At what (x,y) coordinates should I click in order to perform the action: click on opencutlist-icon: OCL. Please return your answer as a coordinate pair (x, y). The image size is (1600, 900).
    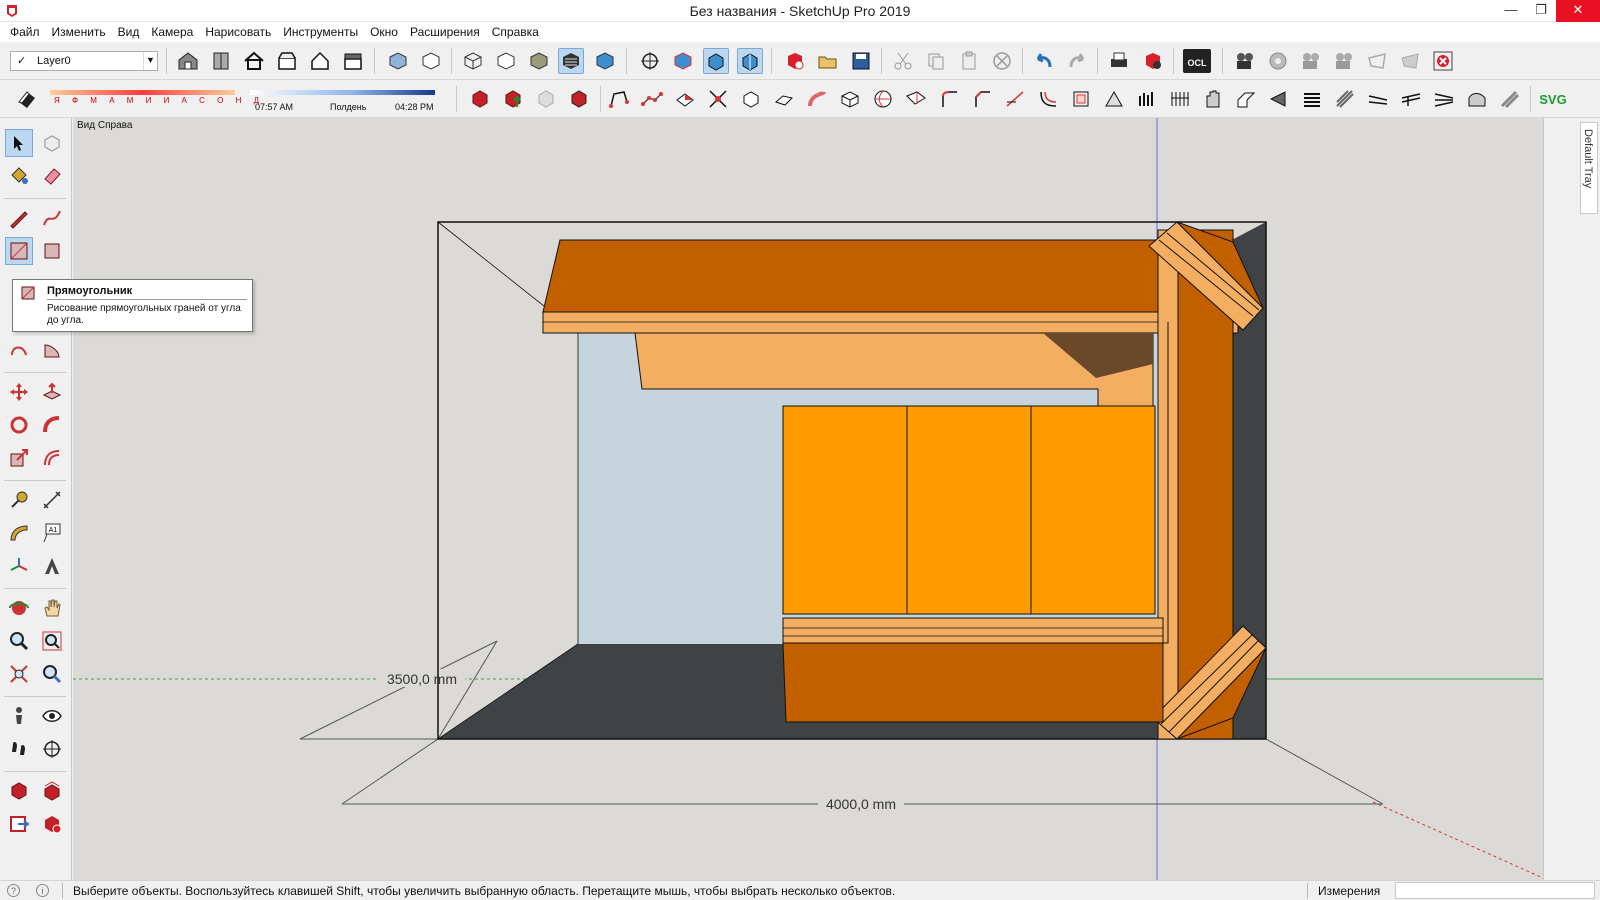
    Looking at the image, I should click on (1197, 61).